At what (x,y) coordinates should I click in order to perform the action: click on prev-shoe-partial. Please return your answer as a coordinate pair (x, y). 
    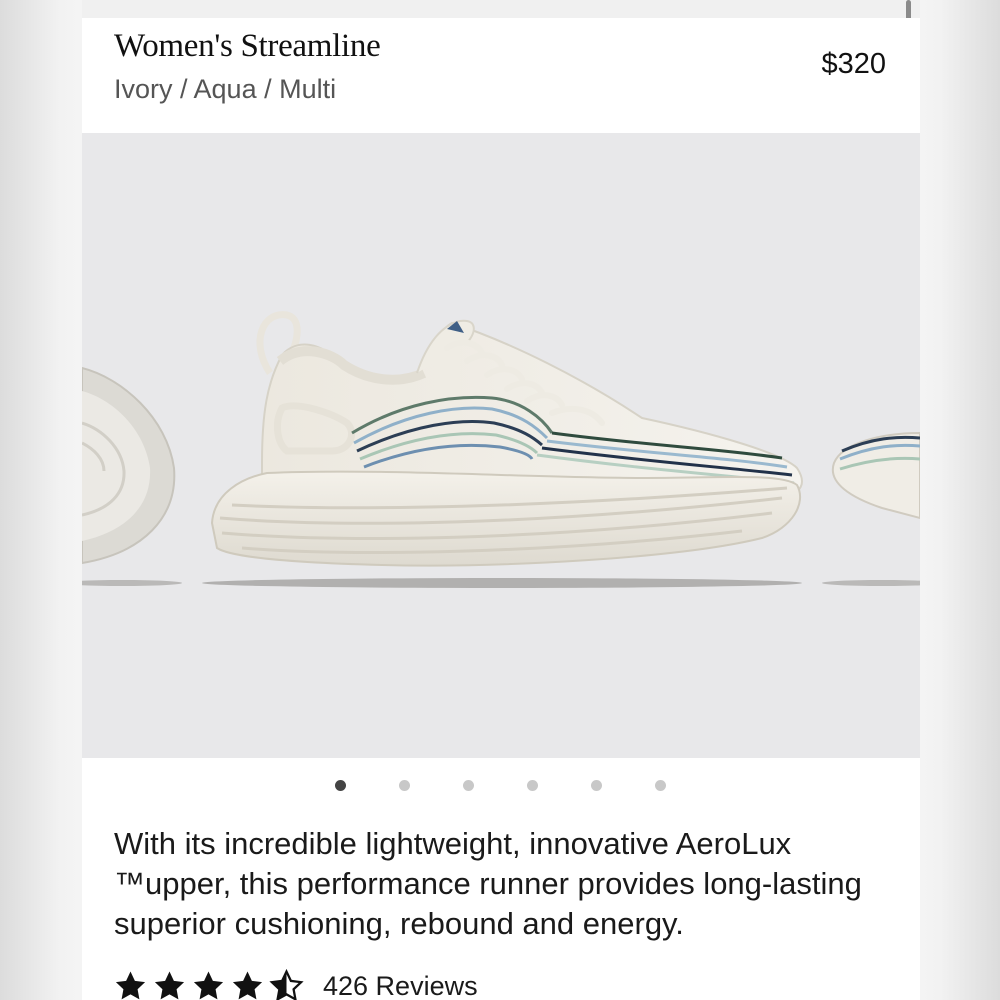
    Looking at the image, I should click on (132, 476).